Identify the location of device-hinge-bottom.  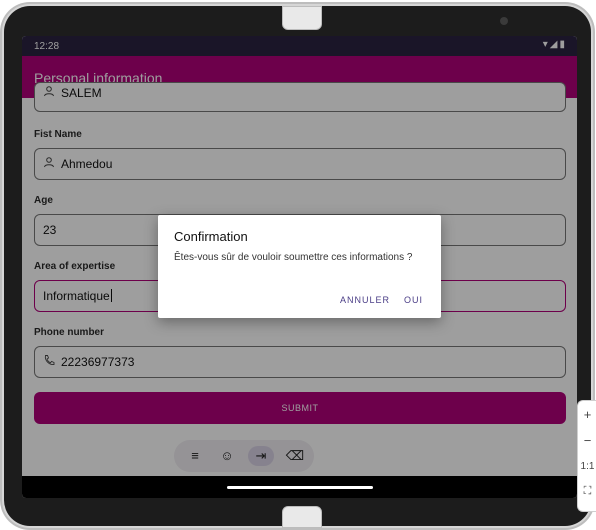
(302, 517).